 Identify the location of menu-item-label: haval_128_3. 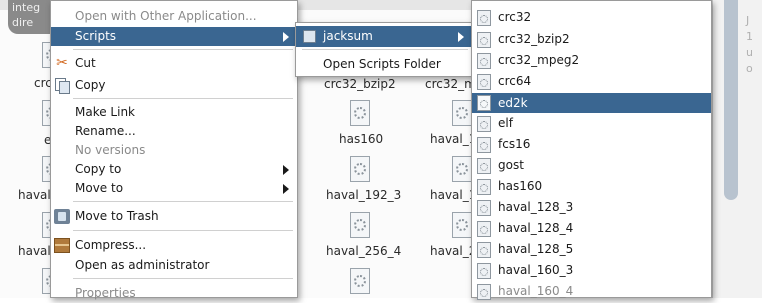
(536, 207).